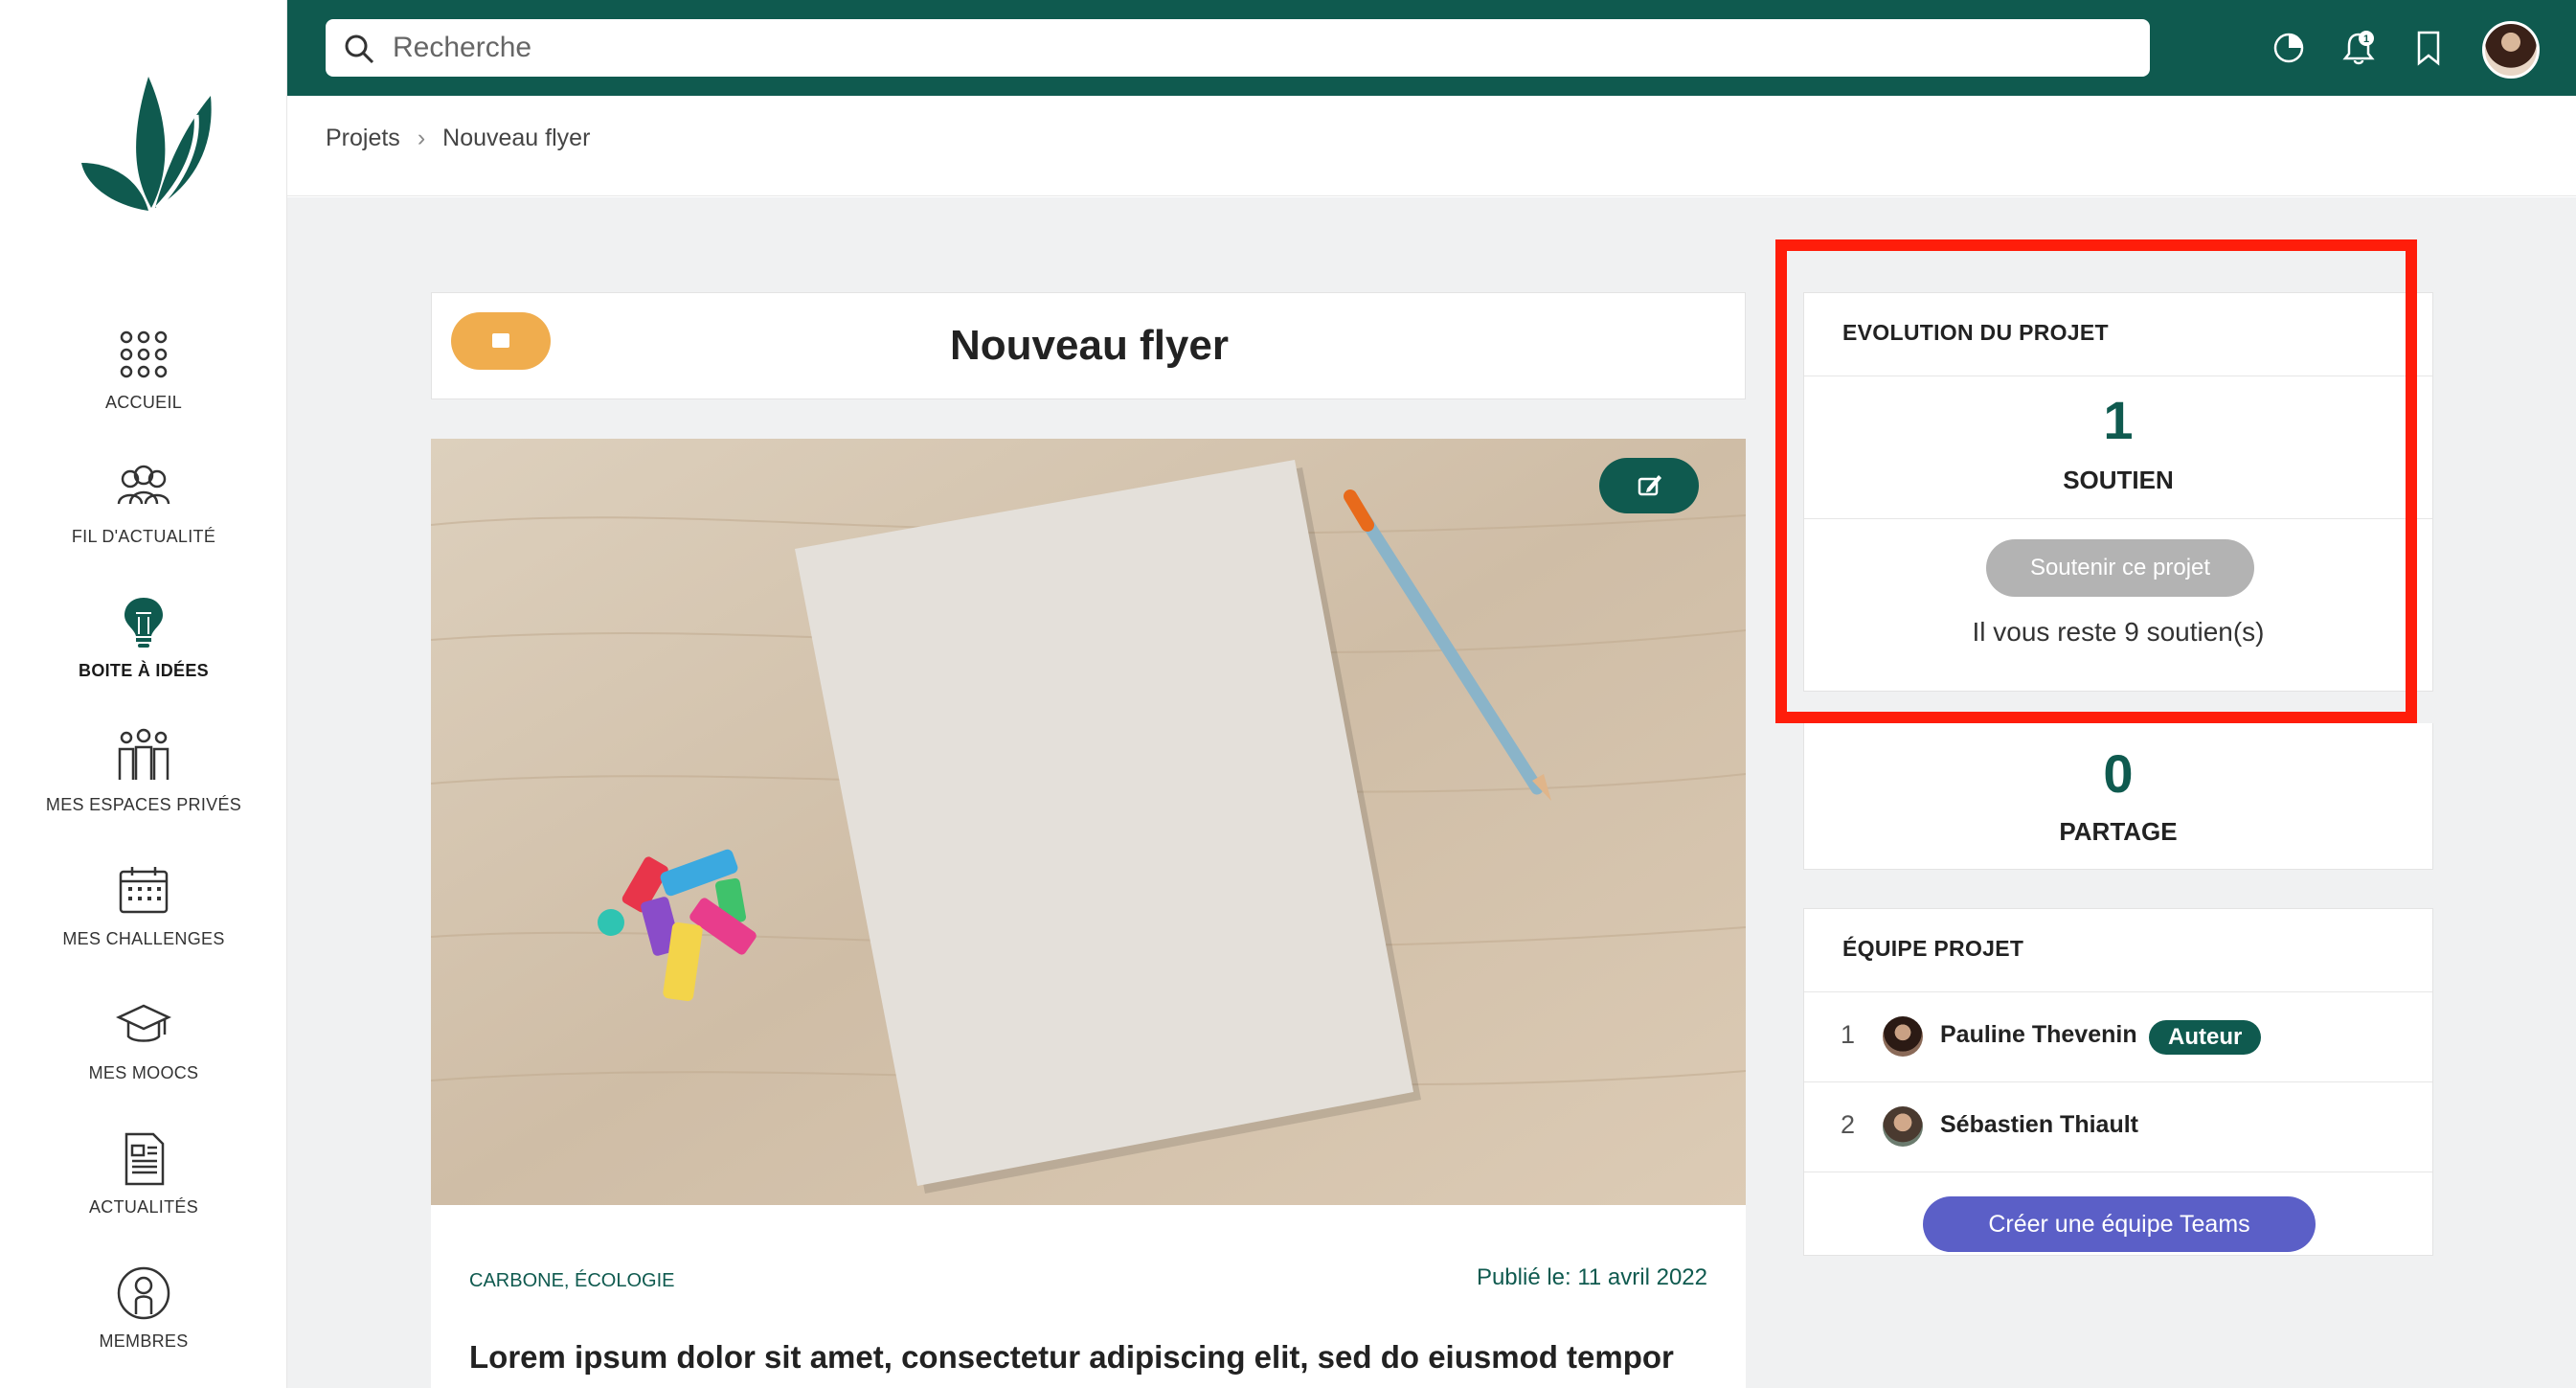 The height and width of the screenshot is (1388, 2576). I want to click on user-avatar, so click(2511, 50).